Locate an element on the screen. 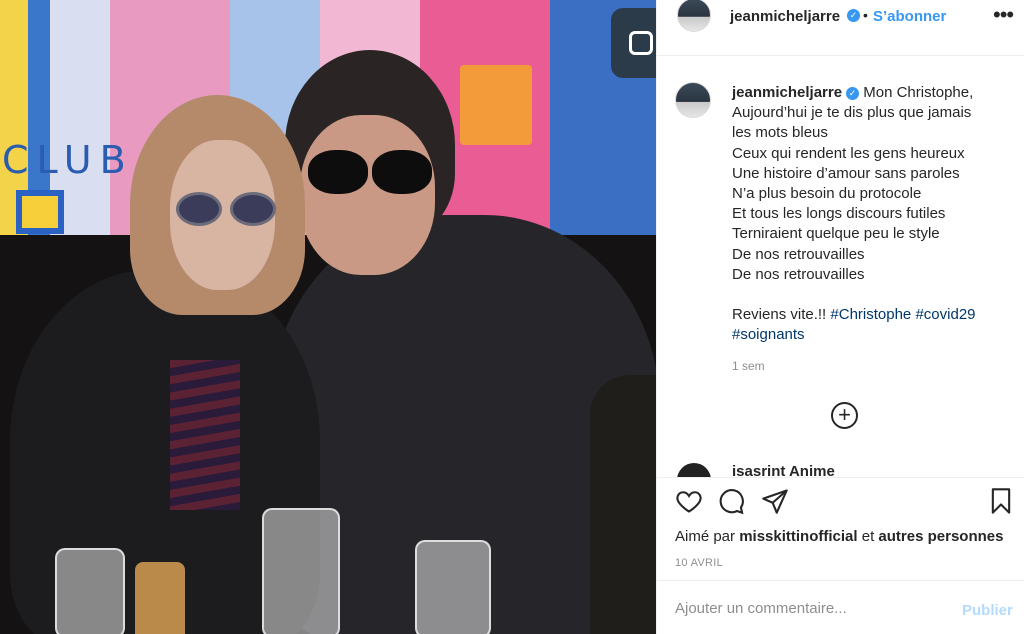 This screenshot has width=1024, height=634. caption-username: jeanmicheljarre is located at coordinates (787, 92).